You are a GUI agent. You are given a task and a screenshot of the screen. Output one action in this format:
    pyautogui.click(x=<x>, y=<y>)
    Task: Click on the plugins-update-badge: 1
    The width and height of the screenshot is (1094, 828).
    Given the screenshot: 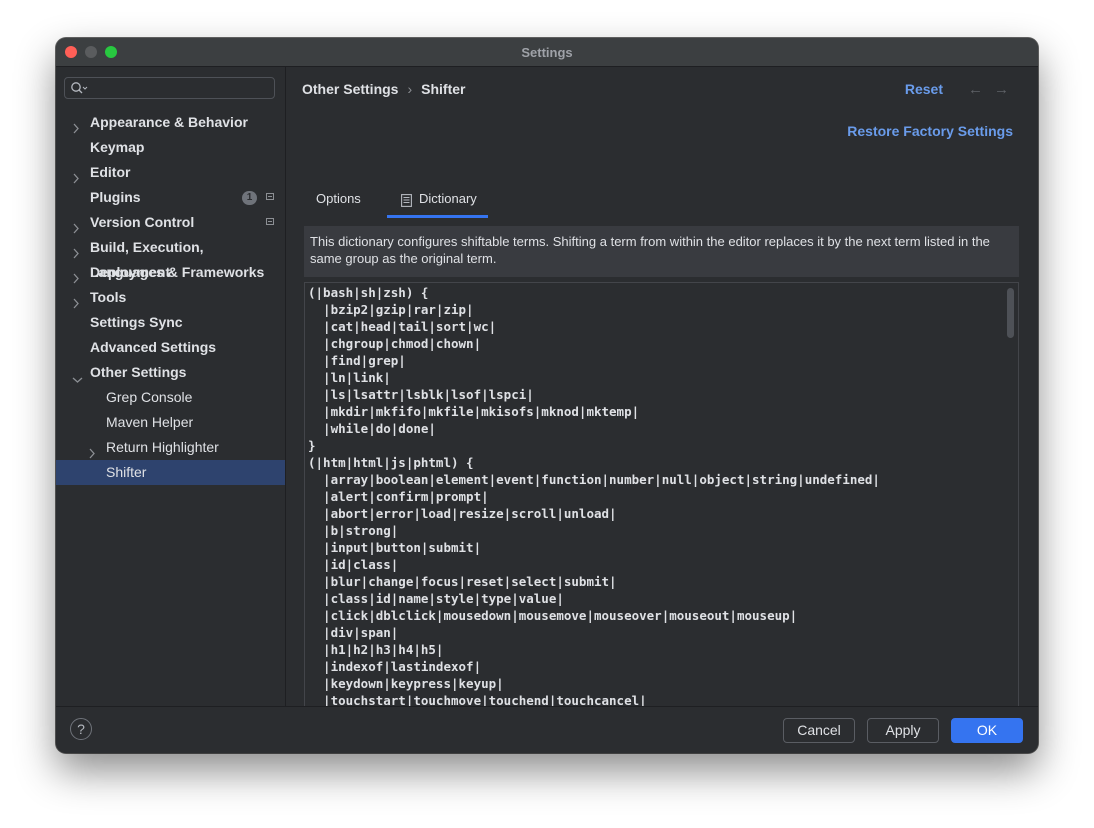 What is the action you would take?
    pyautogui.click(x=249, y=198)
    